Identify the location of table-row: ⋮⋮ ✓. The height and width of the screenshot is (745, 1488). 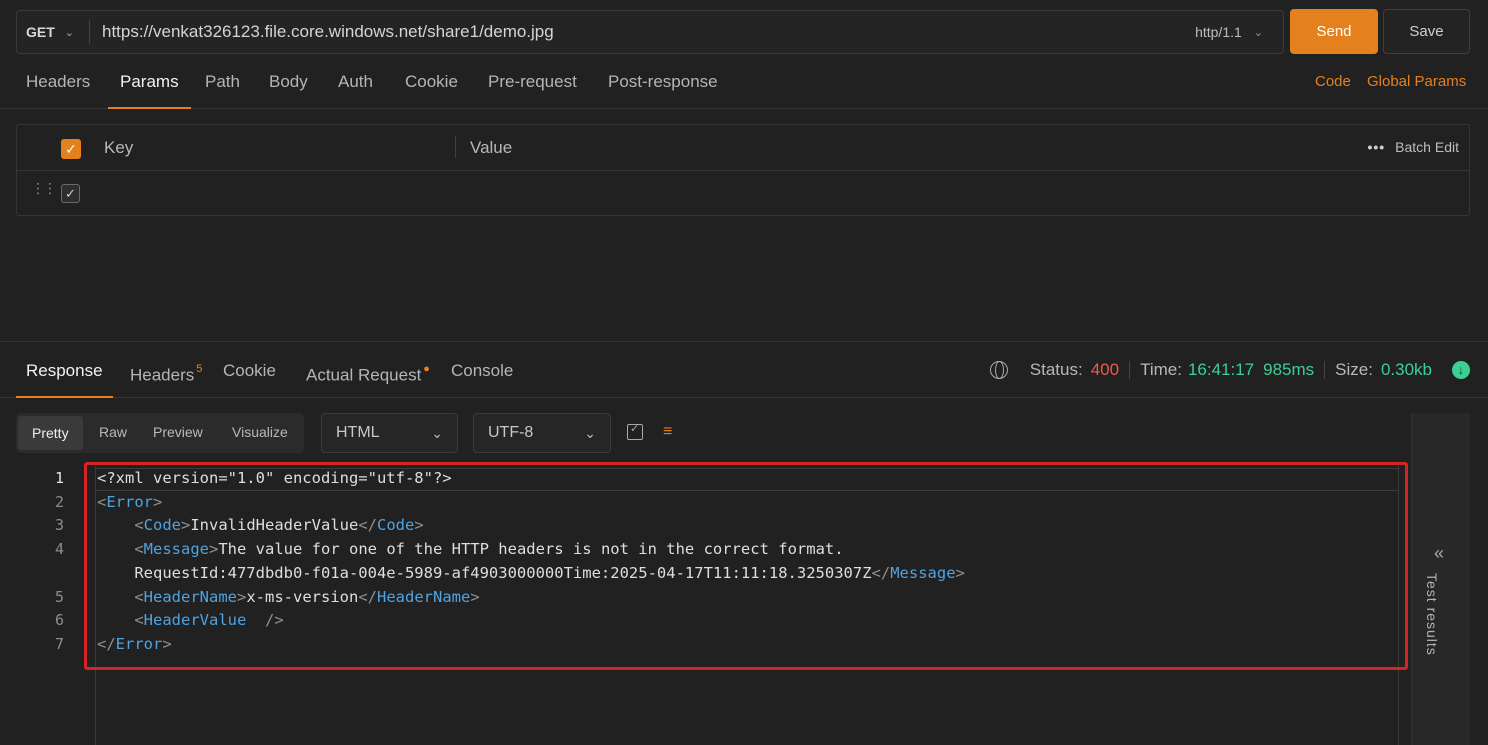
(743, 193).